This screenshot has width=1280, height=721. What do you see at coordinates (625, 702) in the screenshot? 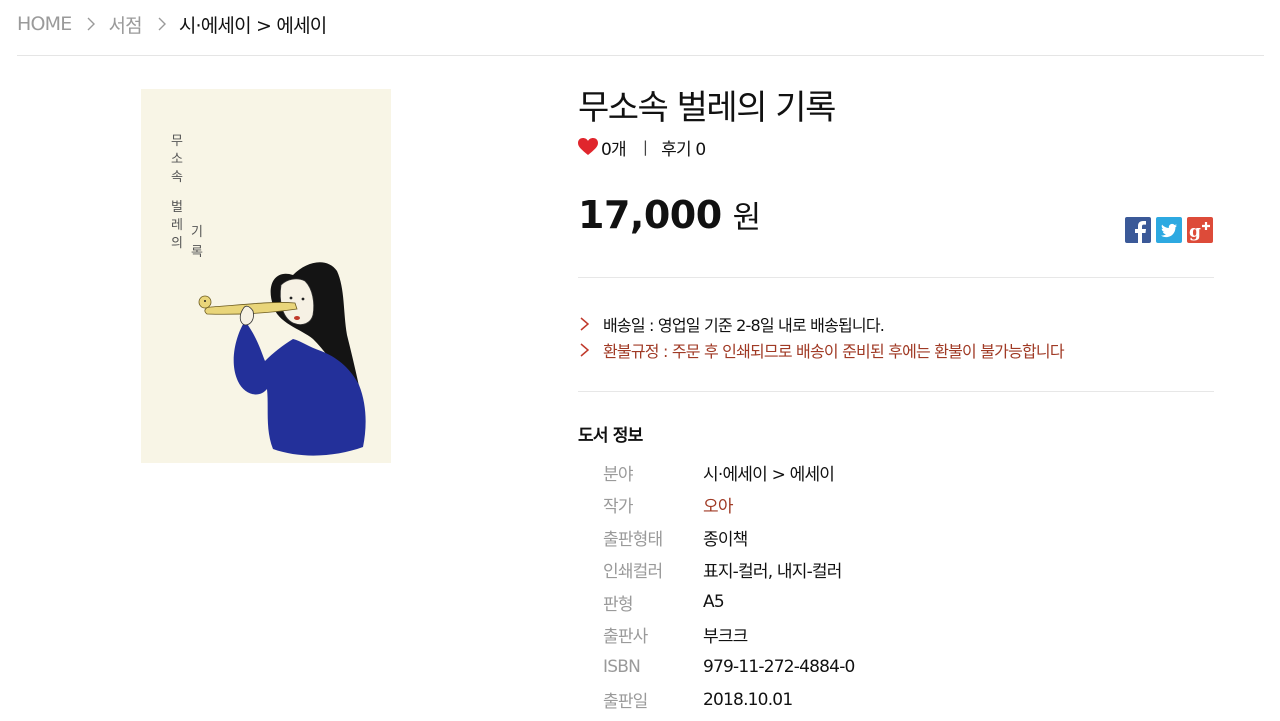
I see `info-label: 출판일` at bounding box center [625, 702].